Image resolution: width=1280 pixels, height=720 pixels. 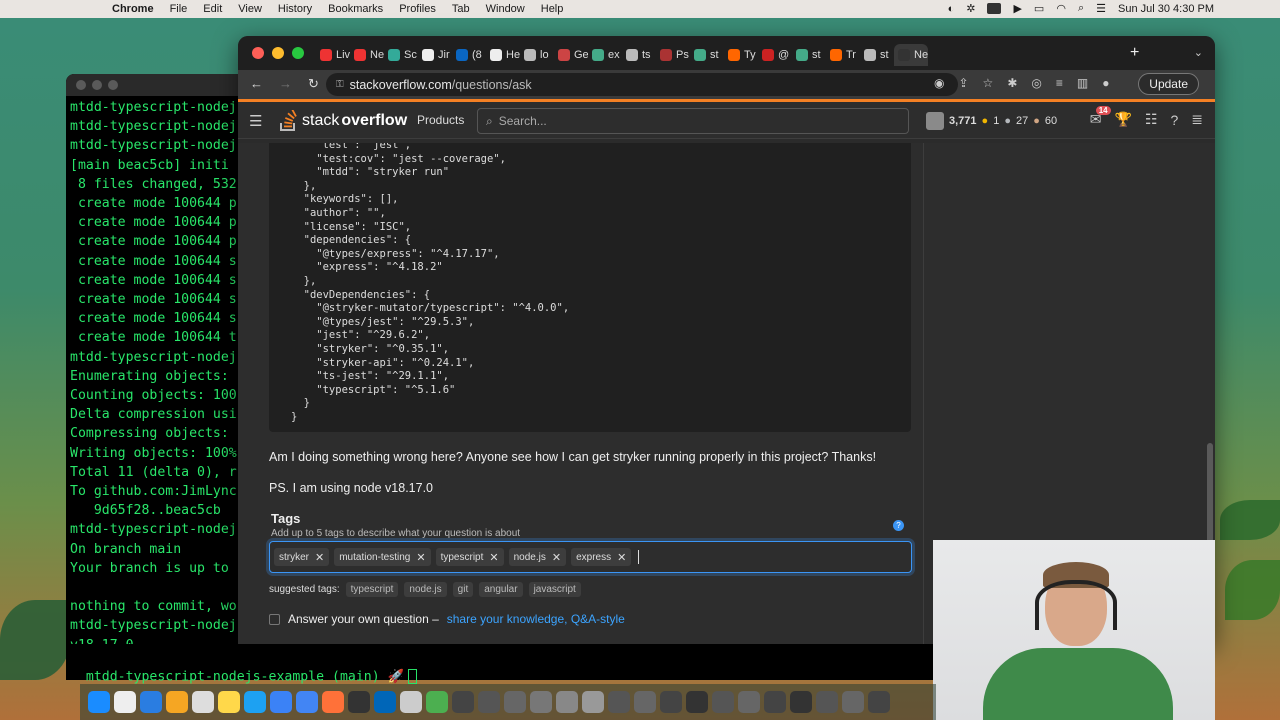 What do you see at coordinates (461, 9) in the screenshot?
I see `menu-tab: Tab` at bounding box center [461, 9].